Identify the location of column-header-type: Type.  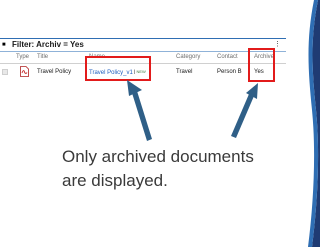
(22, 57).